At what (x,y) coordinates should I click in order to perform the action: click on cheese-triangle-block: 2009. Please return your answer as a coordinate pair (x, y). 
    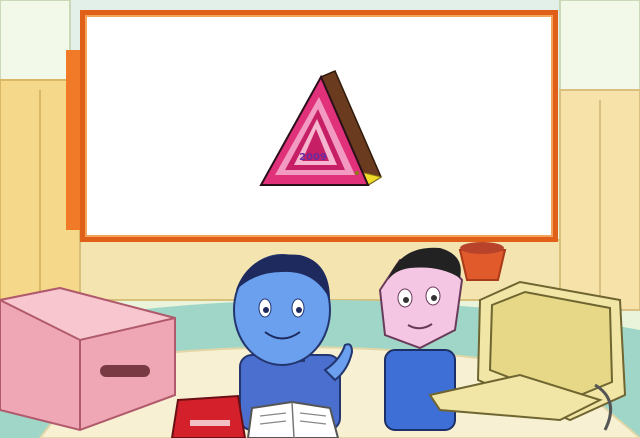
    Looking at the image, I should click on (321, 128).